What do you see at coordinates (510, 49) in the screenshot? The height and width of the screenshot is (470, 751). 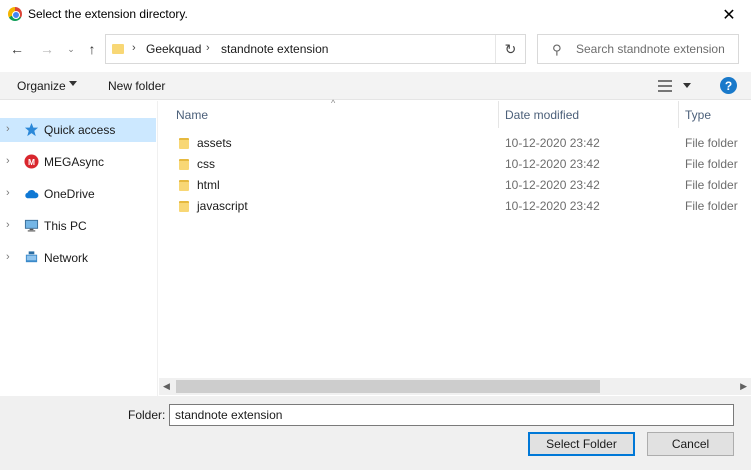 I see `refresh-button: ↻` at bounding box center [510, 49].